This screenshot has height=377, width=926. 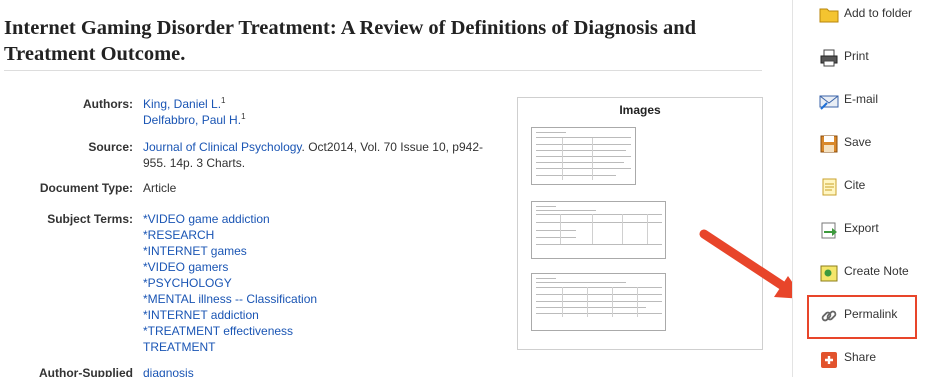 I want to click on share-button: Share, so click(x=859, y=359).